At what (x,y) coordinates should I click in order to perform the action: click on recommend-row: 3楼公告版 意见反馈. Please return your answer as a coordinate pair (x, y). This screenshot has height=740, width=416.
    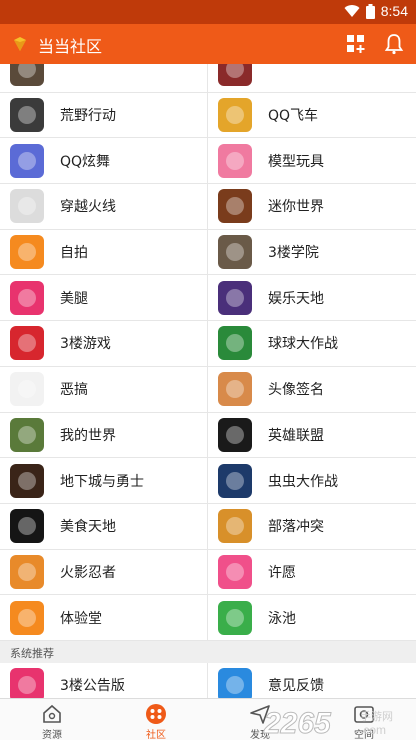
    Looking at the image, I should click on (208, 680).